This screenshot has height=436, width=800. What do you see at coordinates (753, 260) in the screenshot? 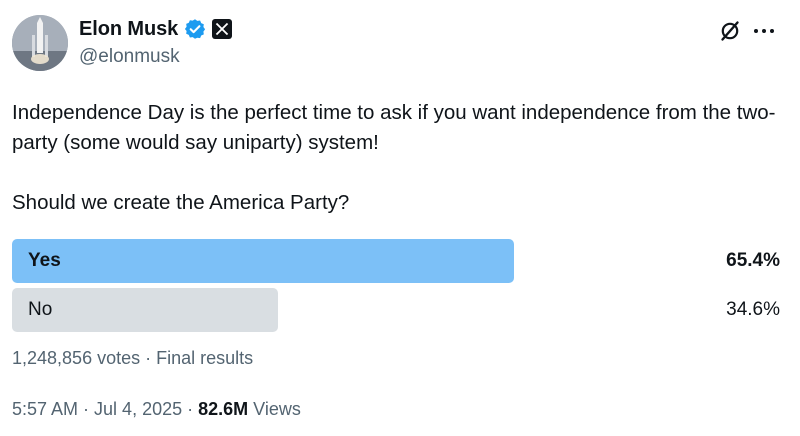
I see `poll-option-percent: 65.4%` at bounding box center [753, 260].